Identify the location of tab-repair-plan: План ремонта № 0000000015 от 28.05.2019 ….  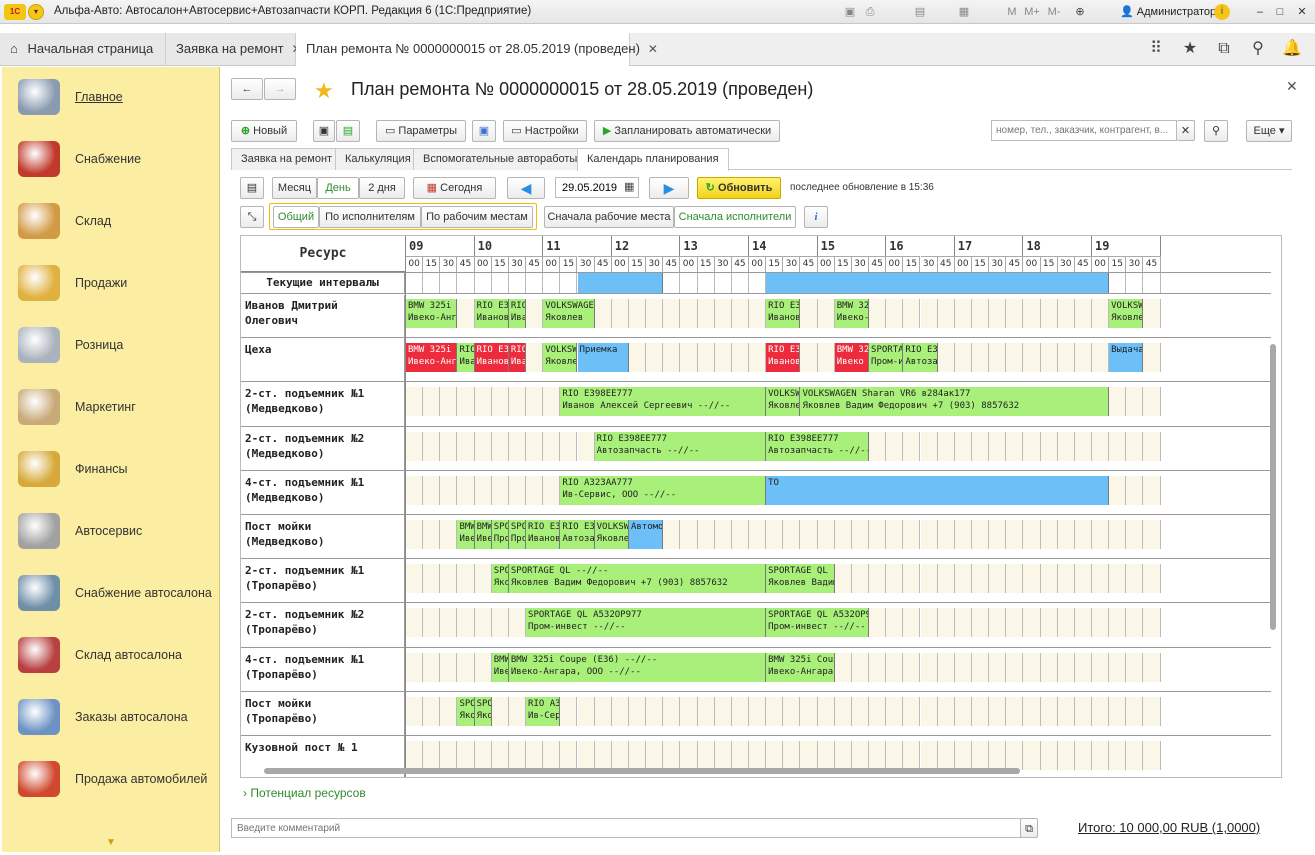
(477, 49).